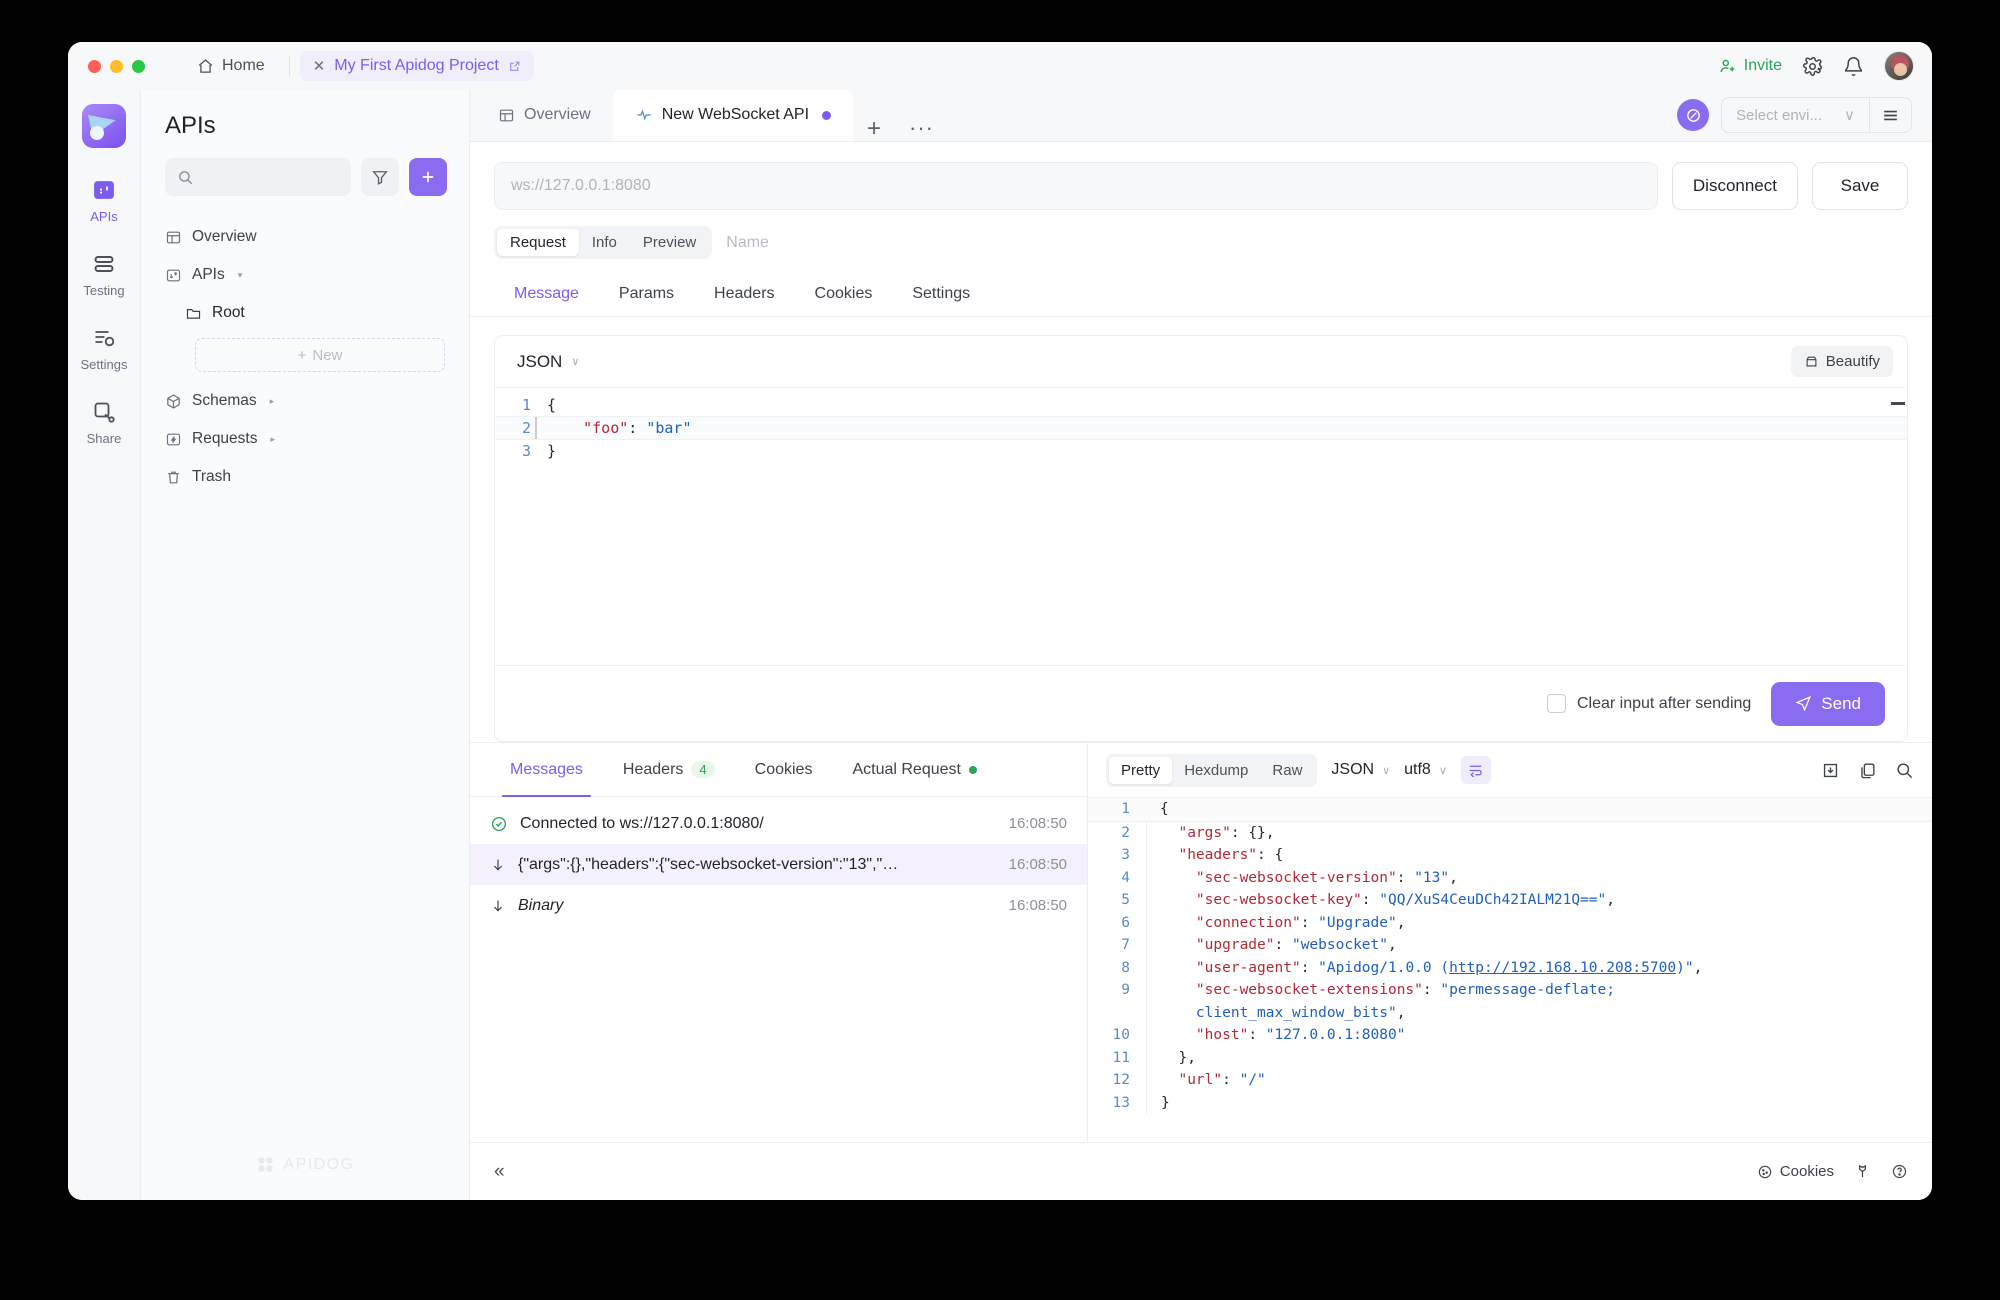 This screenshot has width=2000, height=1300. I want to click on code-line: 10 "host": "127.0.0.1:8080", so click(1510, 1035).